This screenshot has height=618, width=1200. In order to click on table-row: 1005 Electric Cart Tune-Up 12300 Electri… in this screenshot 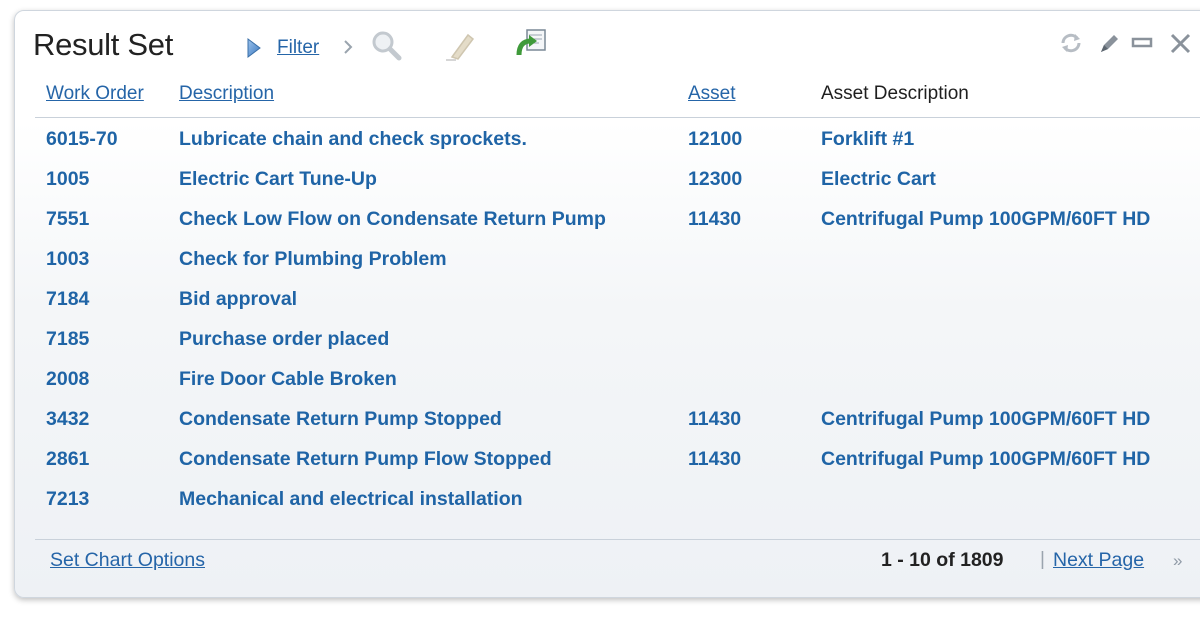, I will do `click(607, 188)`.